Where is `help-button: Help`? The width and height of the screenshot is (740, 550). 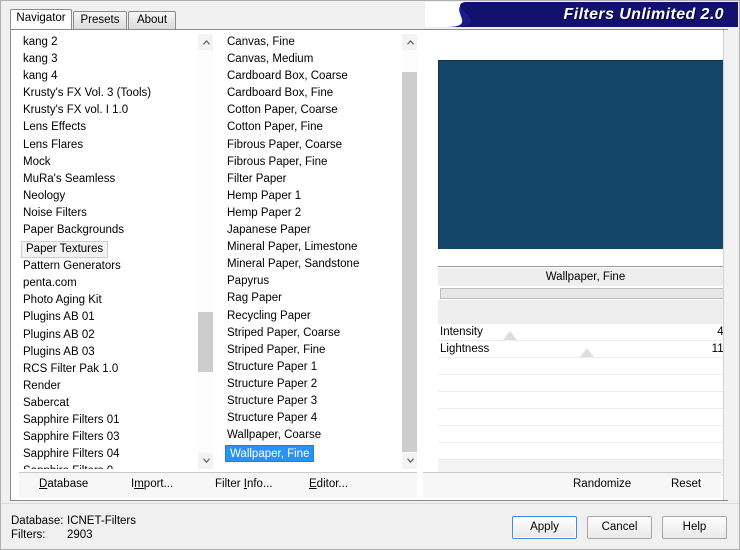 help-button: Help is located at coordinates (694, 527).